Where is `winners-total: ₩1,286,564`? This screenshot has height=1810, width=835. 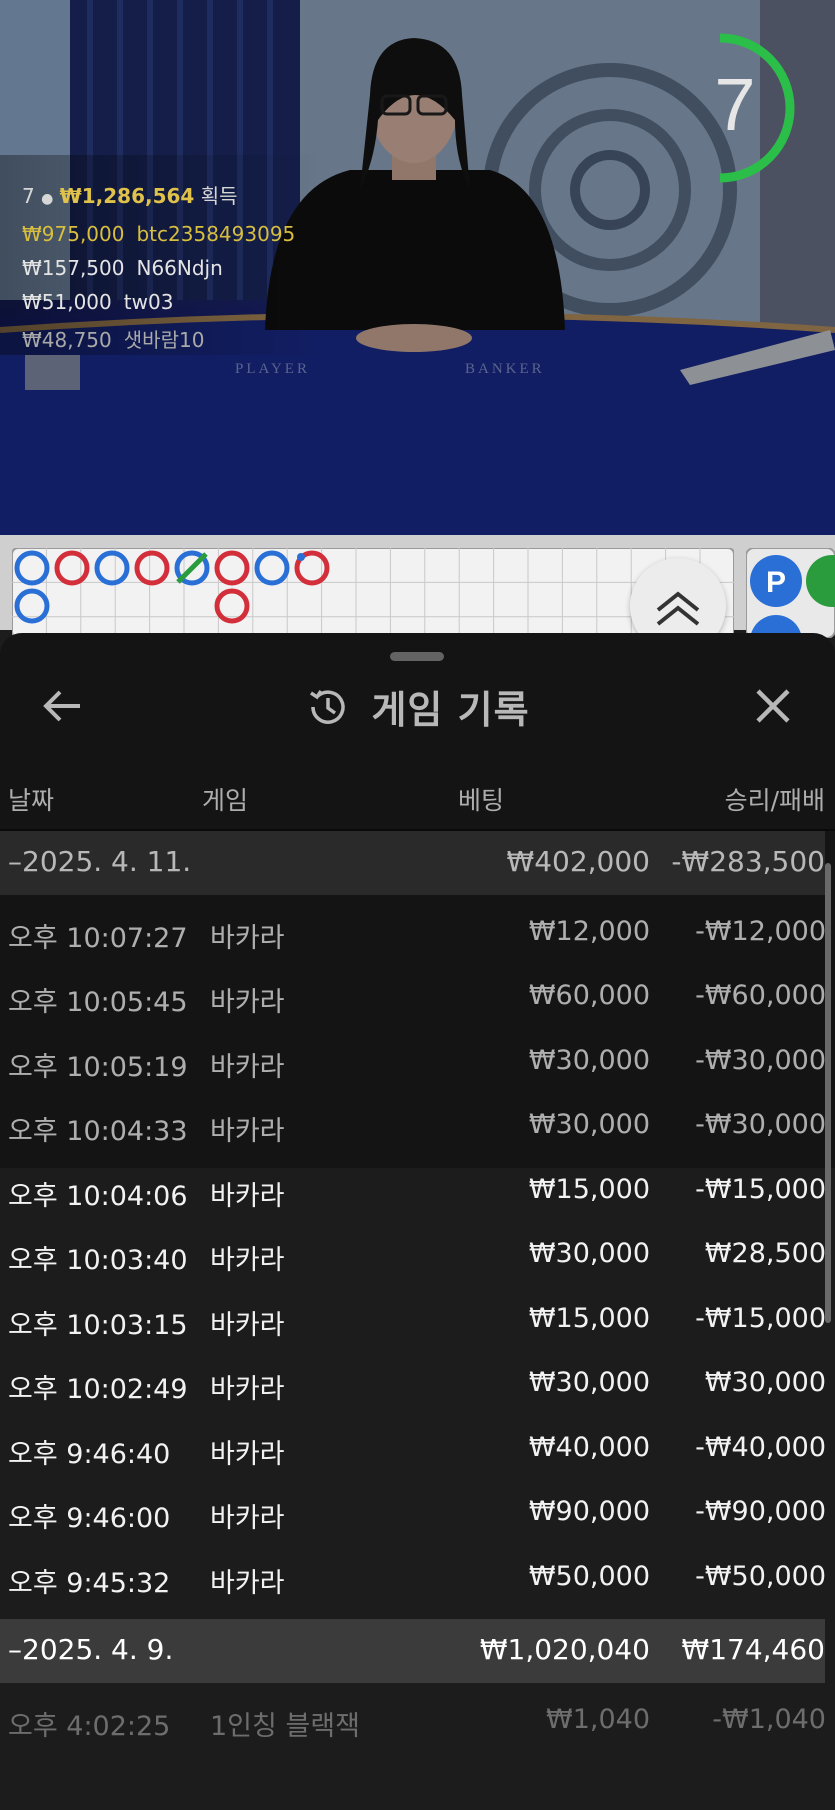 winners-total: ₩1,286,564 is located at coordinates (127, 196).